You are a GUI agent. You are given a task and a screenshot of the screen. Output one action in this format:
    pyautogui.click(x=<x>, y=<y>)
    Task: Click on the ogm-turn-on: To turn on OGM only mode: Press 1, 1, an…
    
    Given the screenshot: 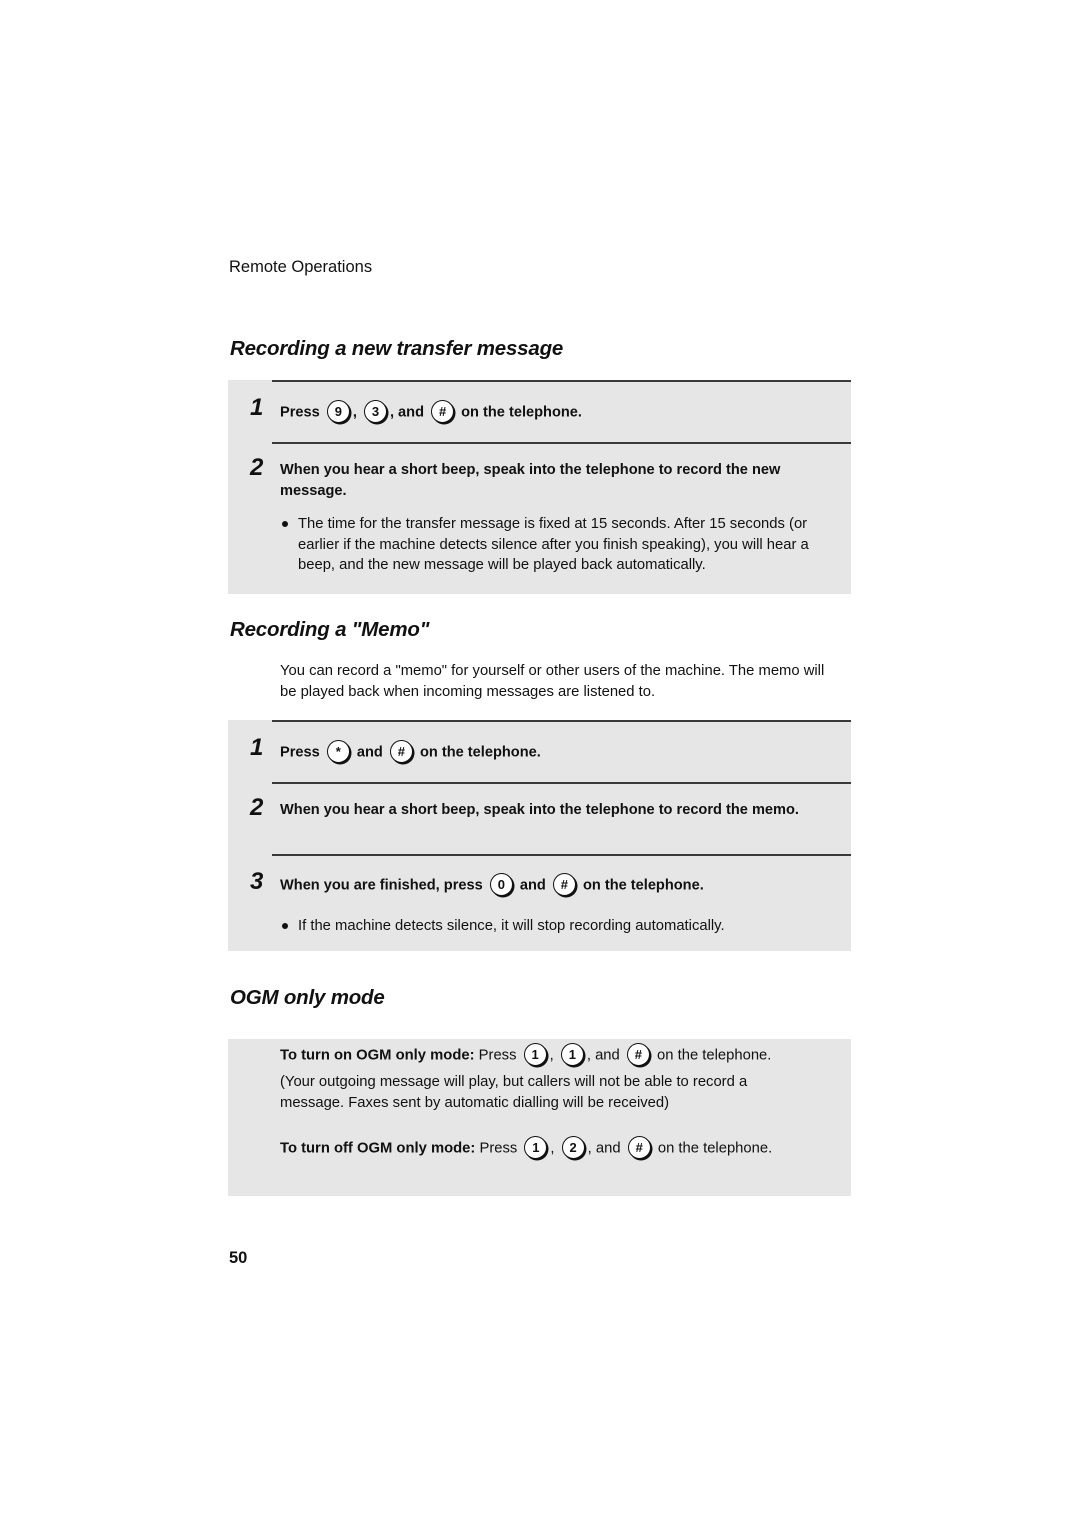 What is the action you would take?
    pyautogui.click(x=561, y=1055)
    